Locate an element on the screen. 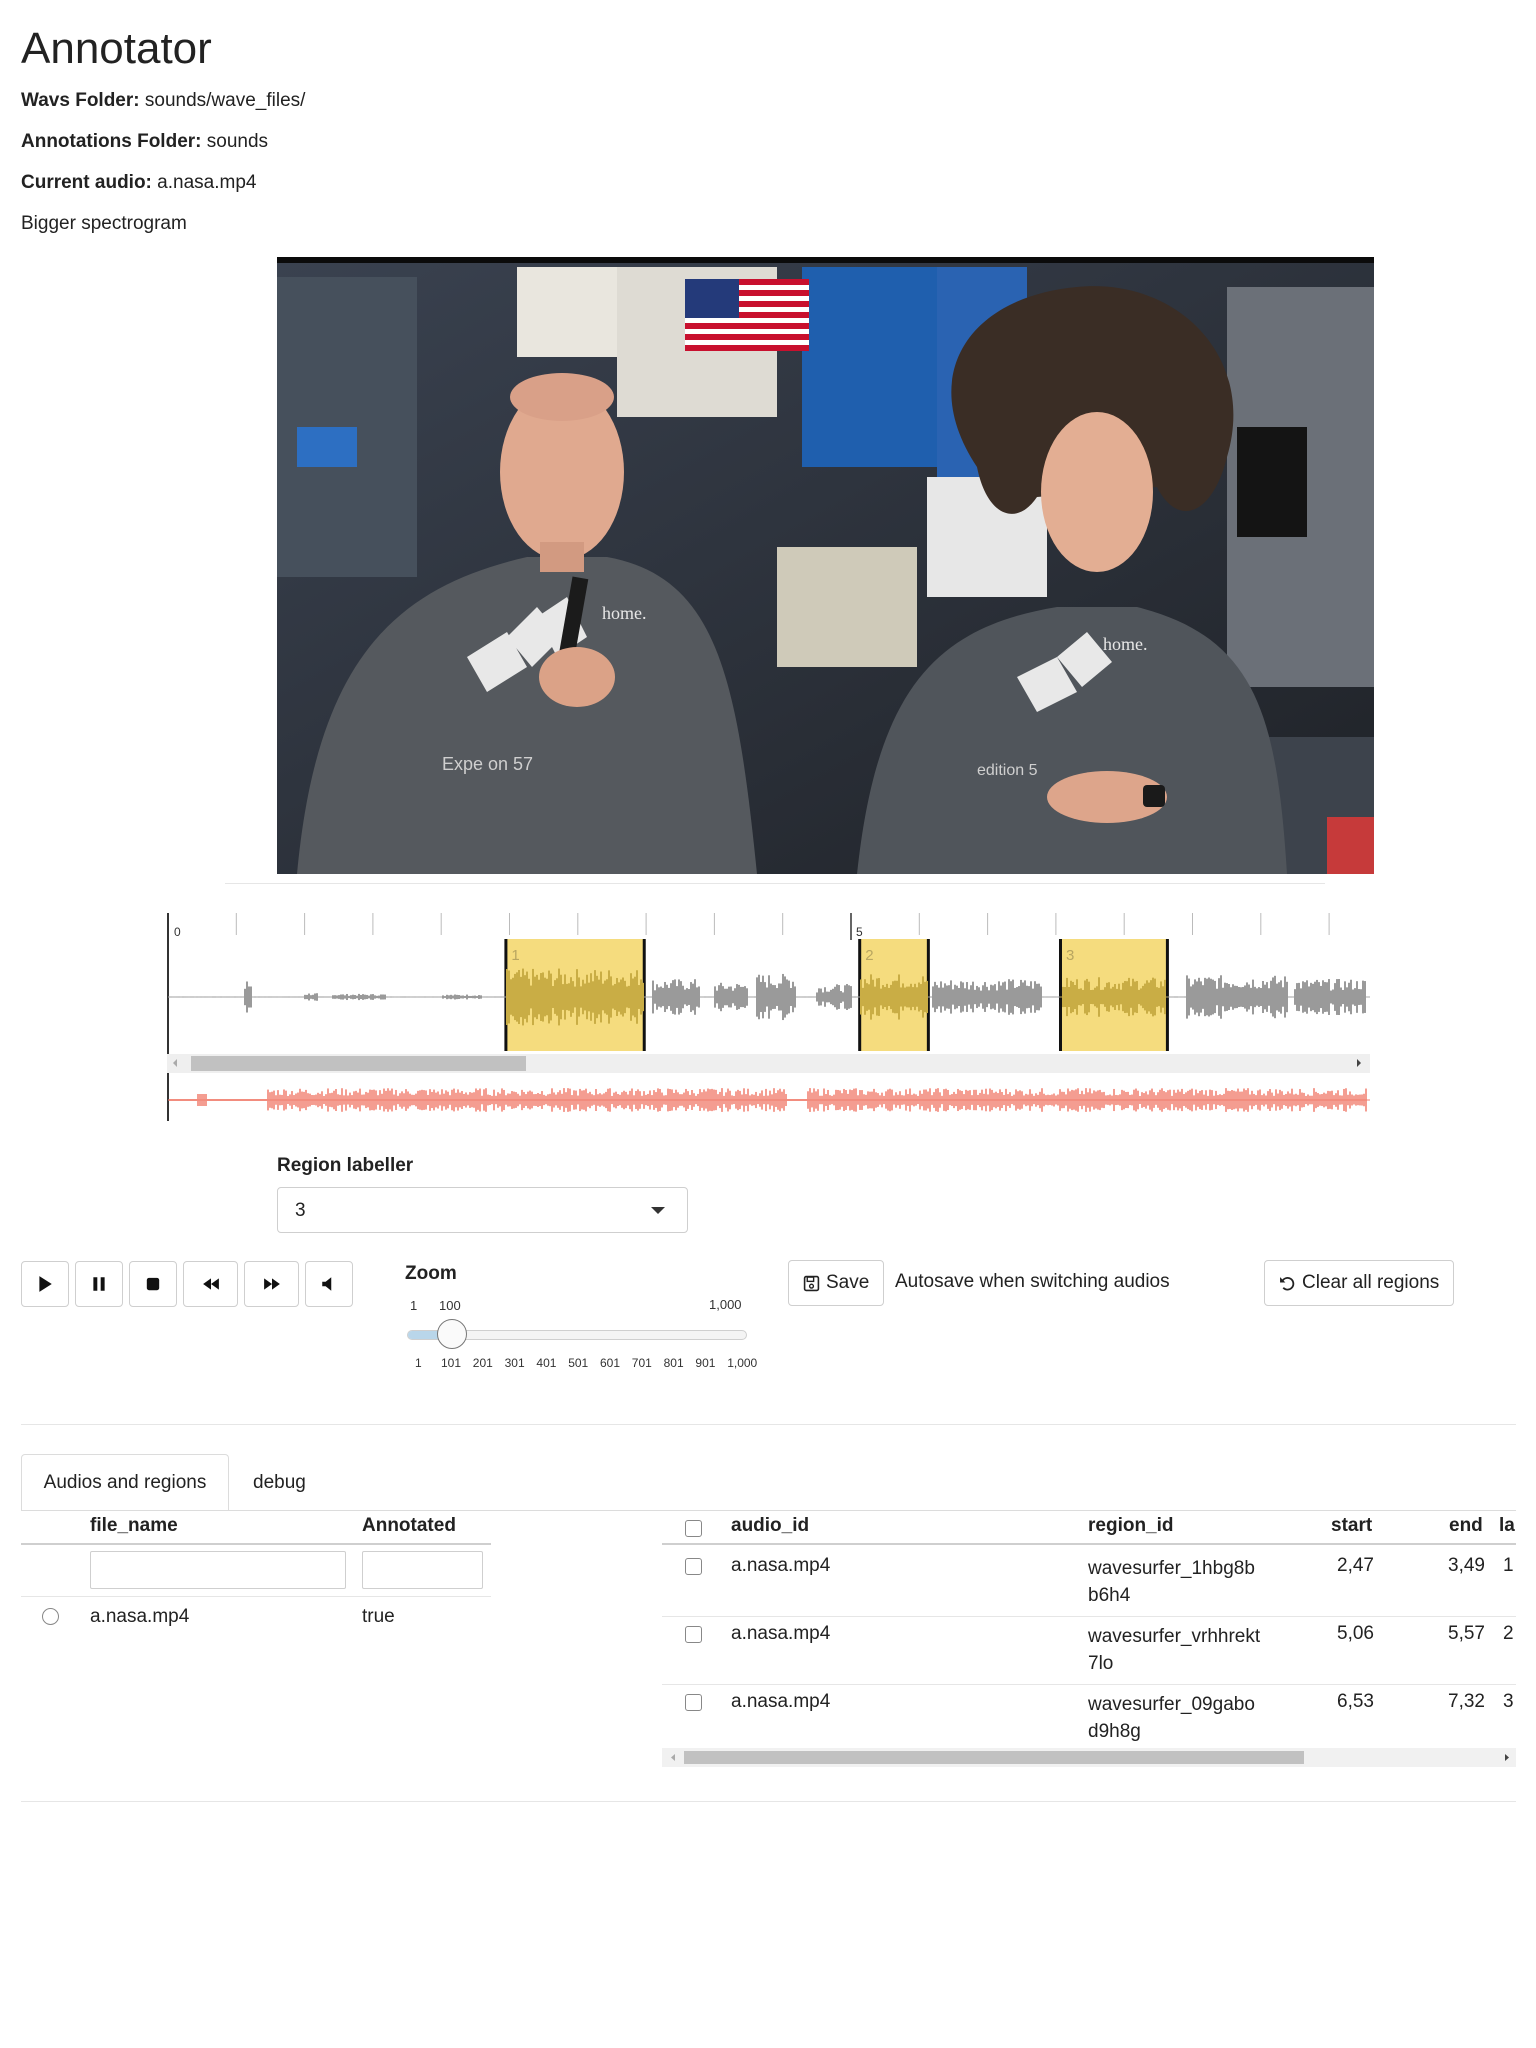 The width and height of the screenshot is (1536, 2048). mute-icon is located at coordinates (327, 1284).